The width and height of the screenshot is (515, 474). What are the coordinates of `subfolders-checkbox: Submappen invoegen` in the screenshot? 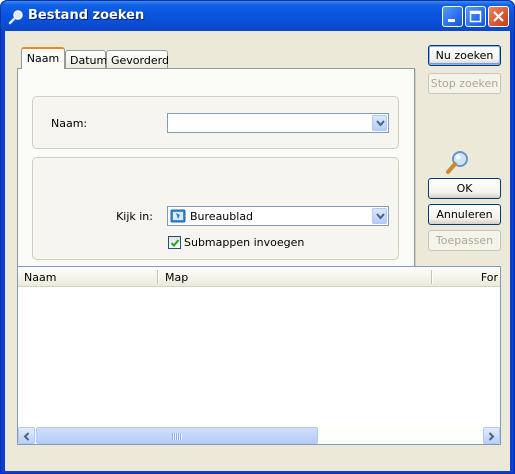 It's located at (243, 243).